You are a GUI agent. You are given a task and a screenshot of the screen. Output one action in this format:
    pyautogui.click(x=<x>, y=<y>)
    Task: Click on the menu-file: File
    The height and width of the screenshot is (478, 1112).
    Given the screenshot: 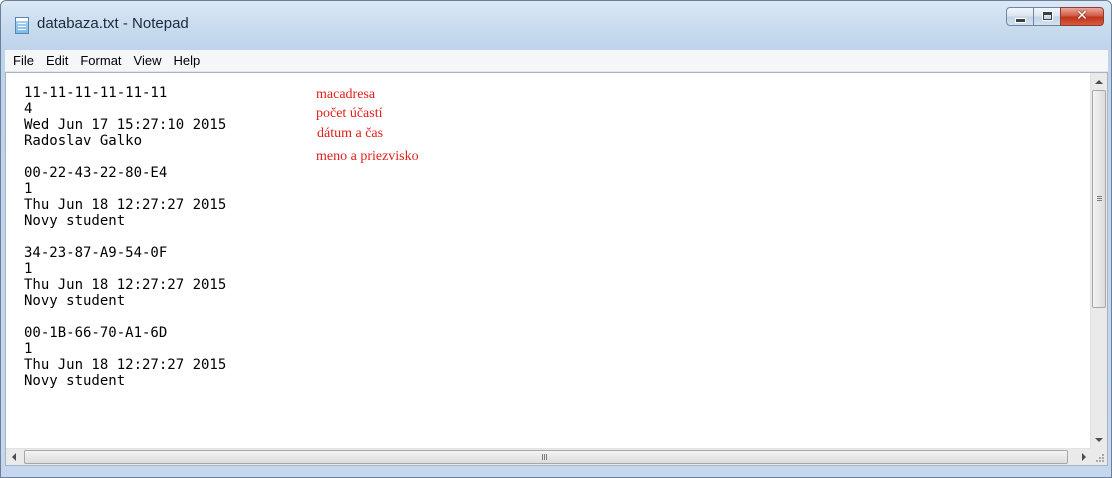 What is the action you would take?
    pyautogui.click(x=22, y=60)
    